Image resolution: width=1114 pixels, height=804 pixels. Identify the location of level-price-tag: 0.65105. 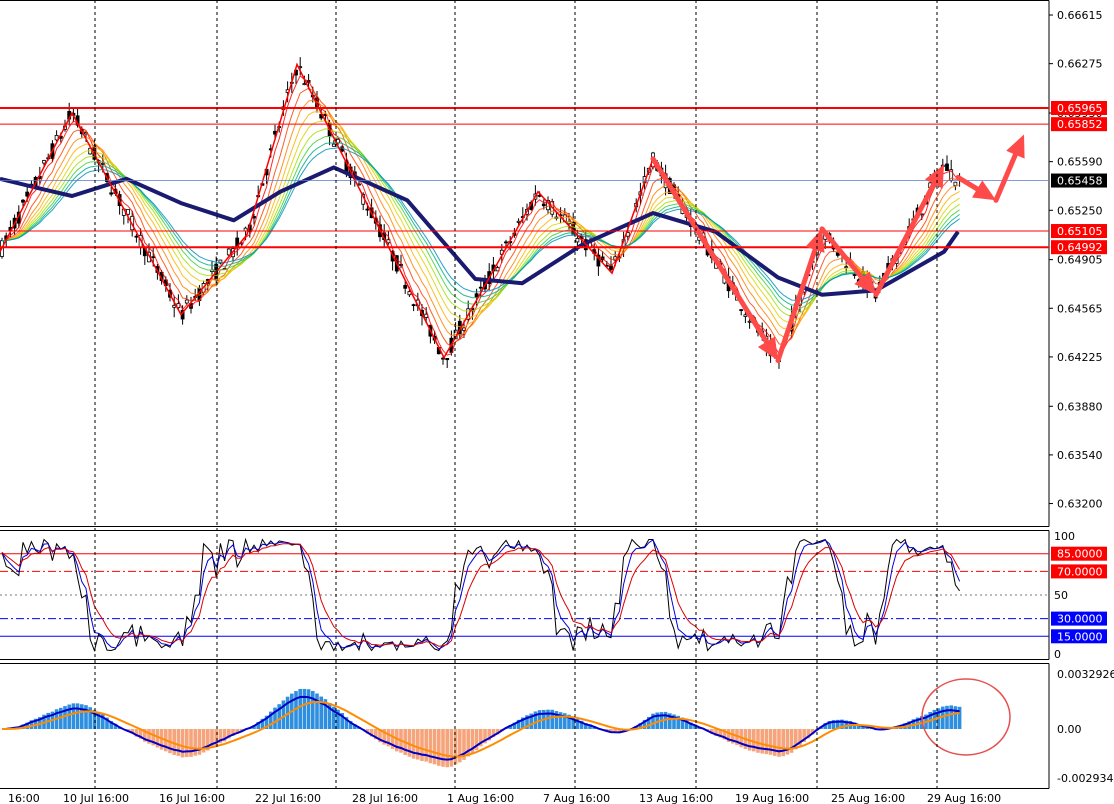
(1079, 231).